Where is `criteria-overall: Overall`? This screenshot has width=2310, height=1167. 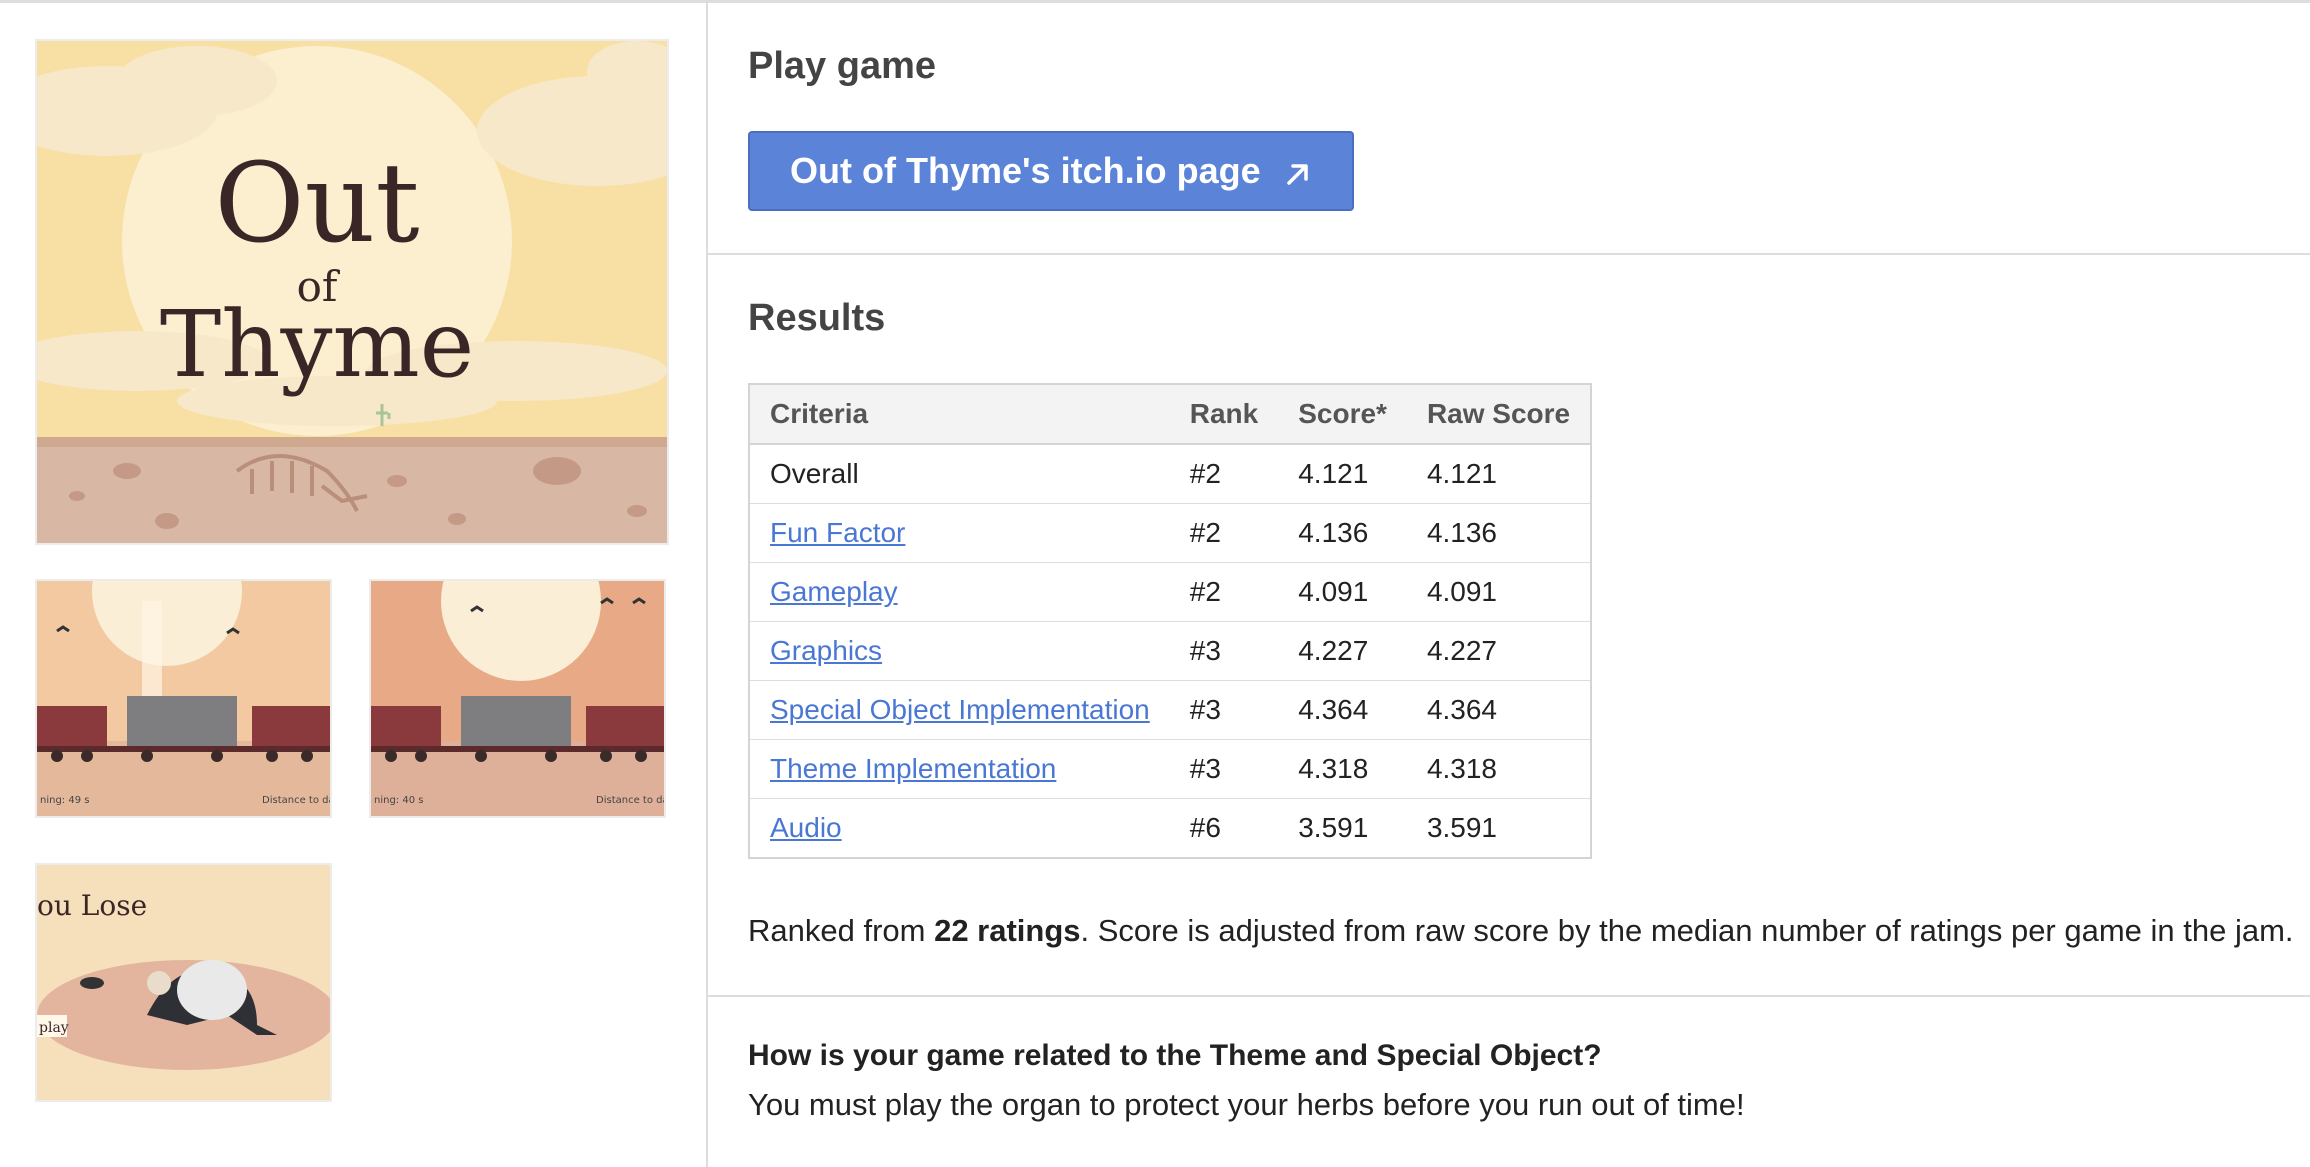 criteria-overall: Overall is located at coordinates (959, 473).